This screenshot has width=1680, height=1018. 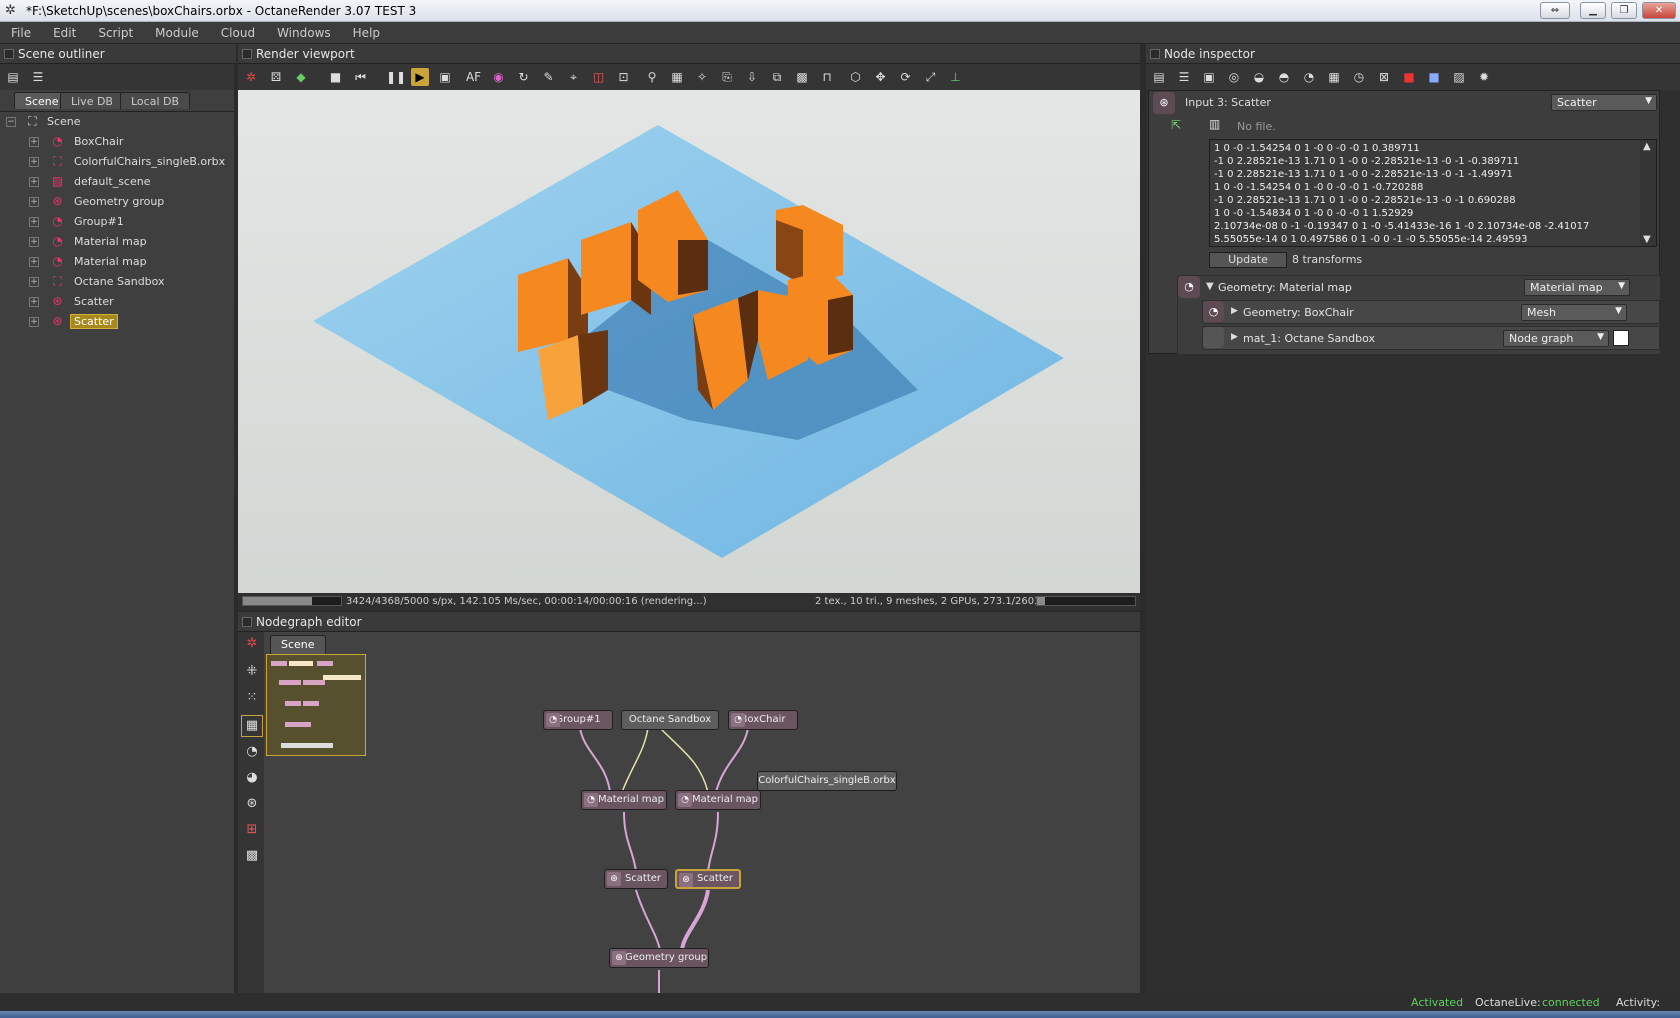 I want to click on tree-item: + ◔ Material map, so click(x=110, y=262).